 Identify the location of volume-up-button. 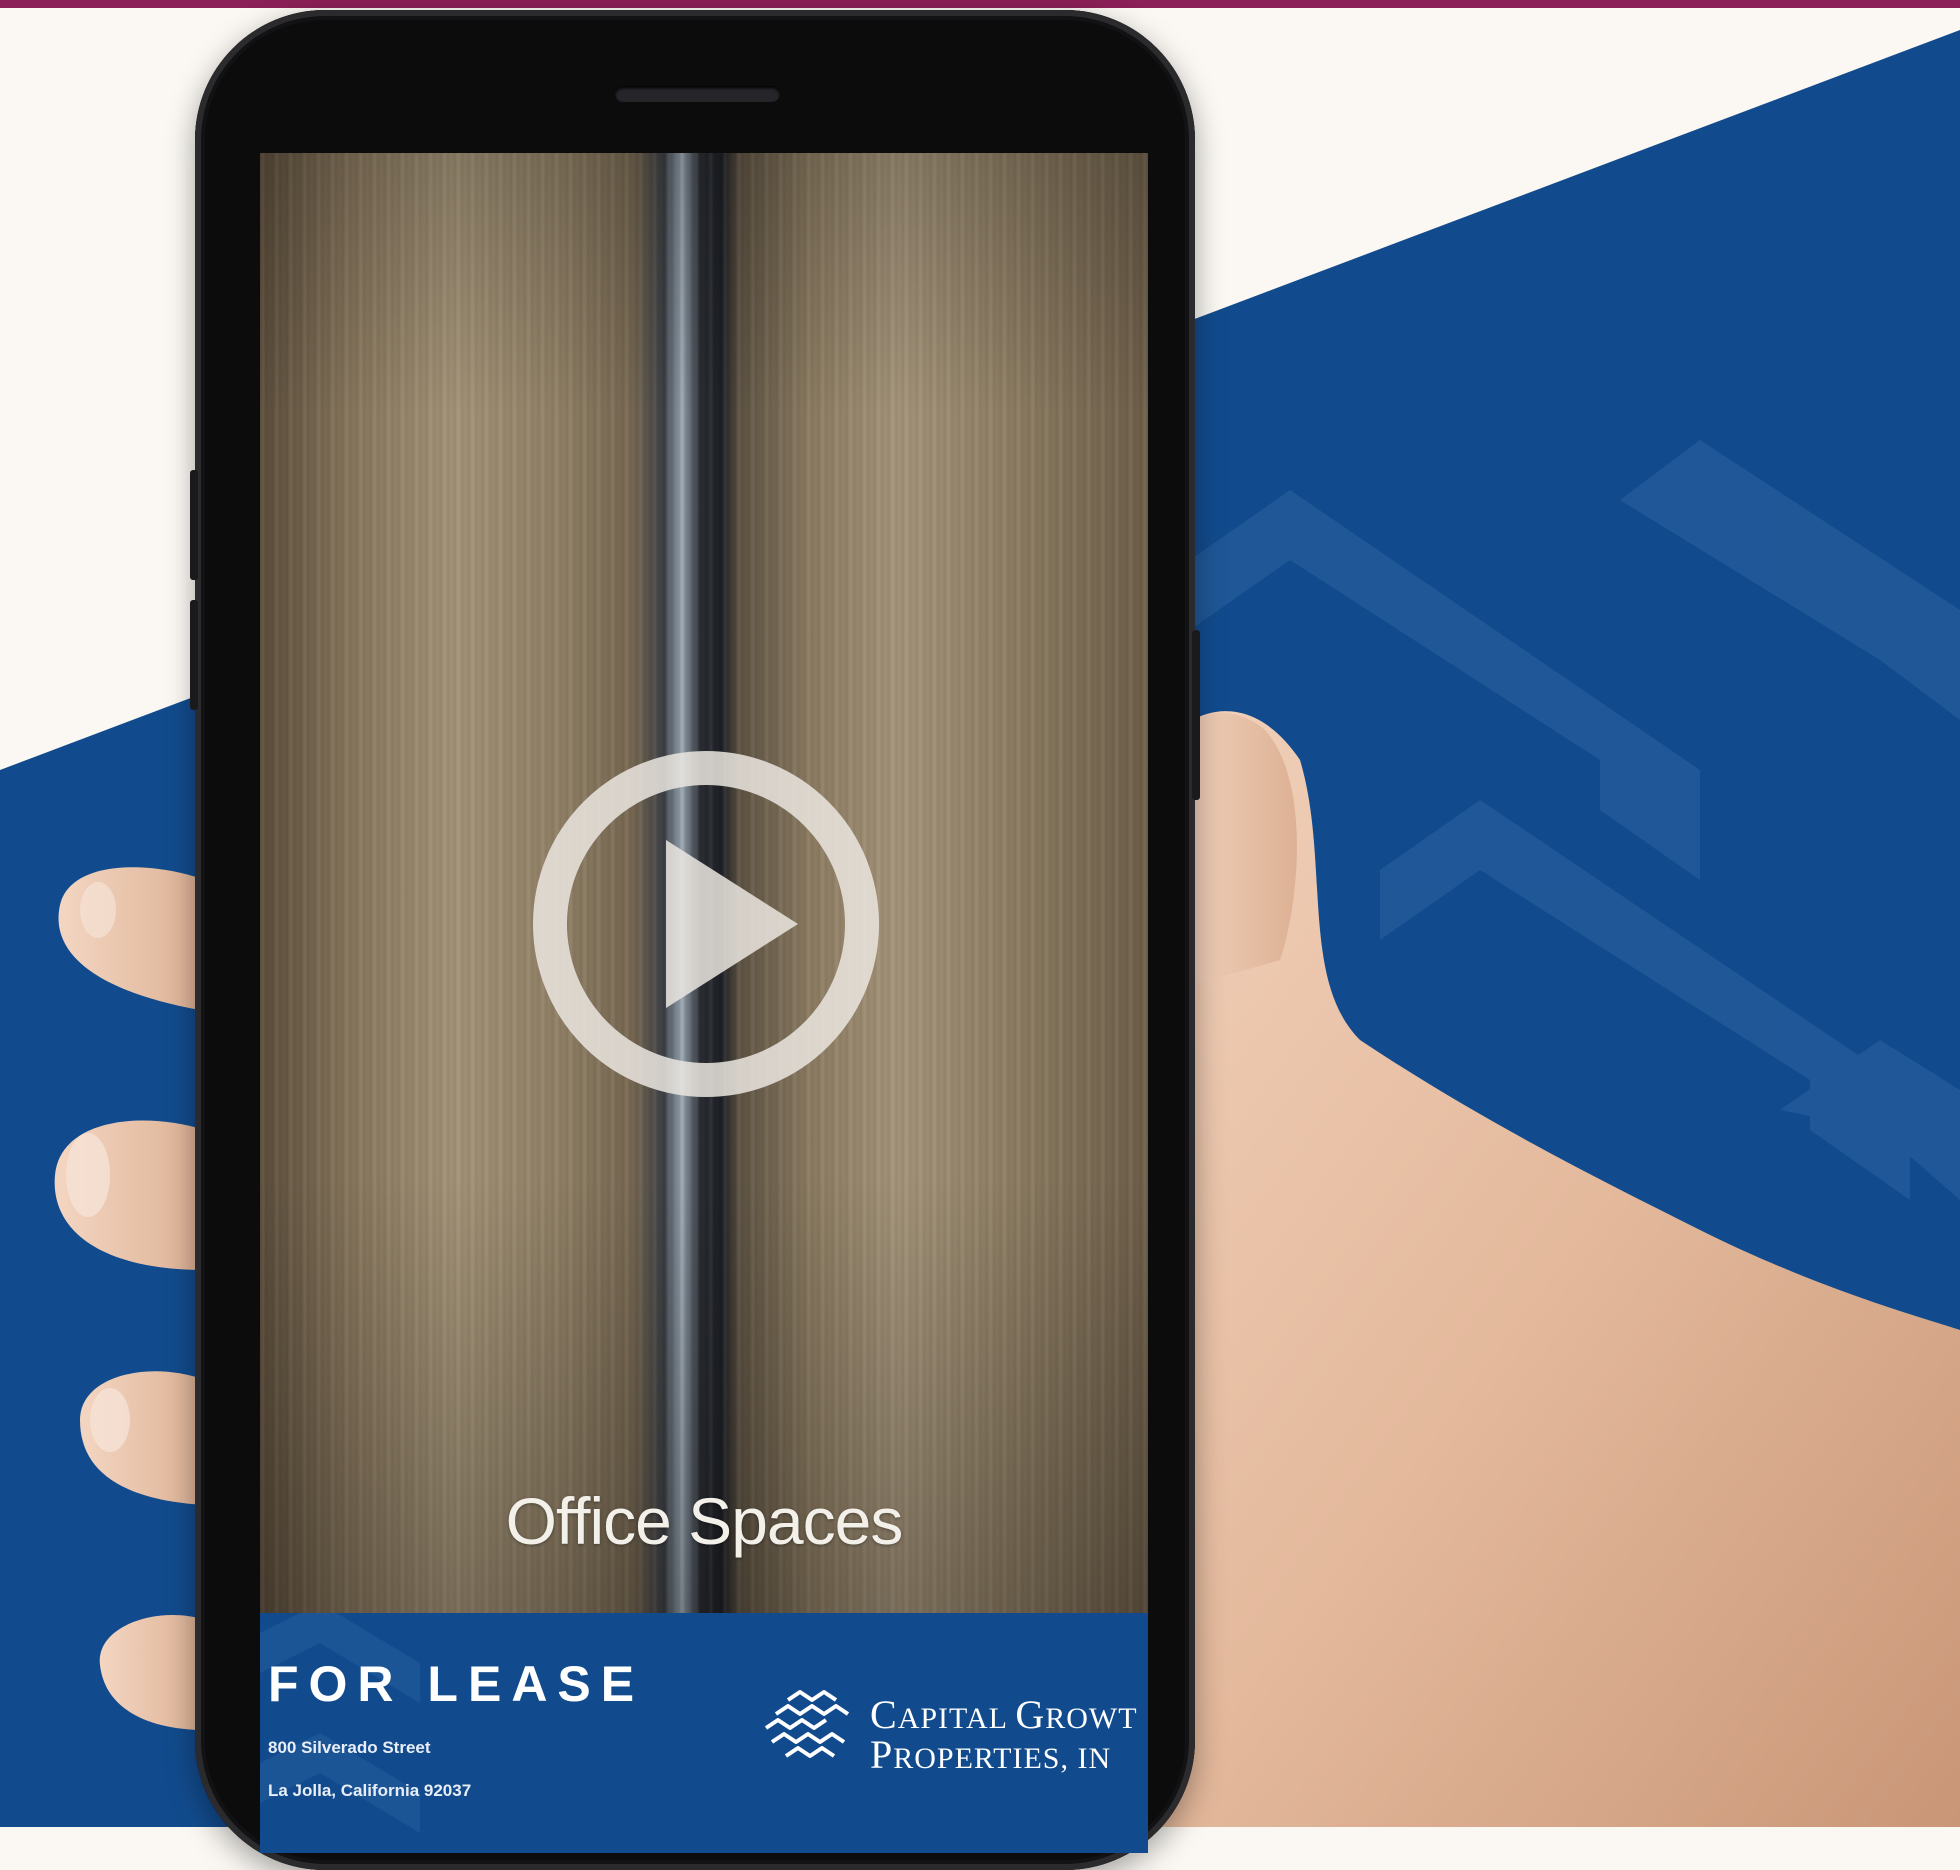
(194, 525).